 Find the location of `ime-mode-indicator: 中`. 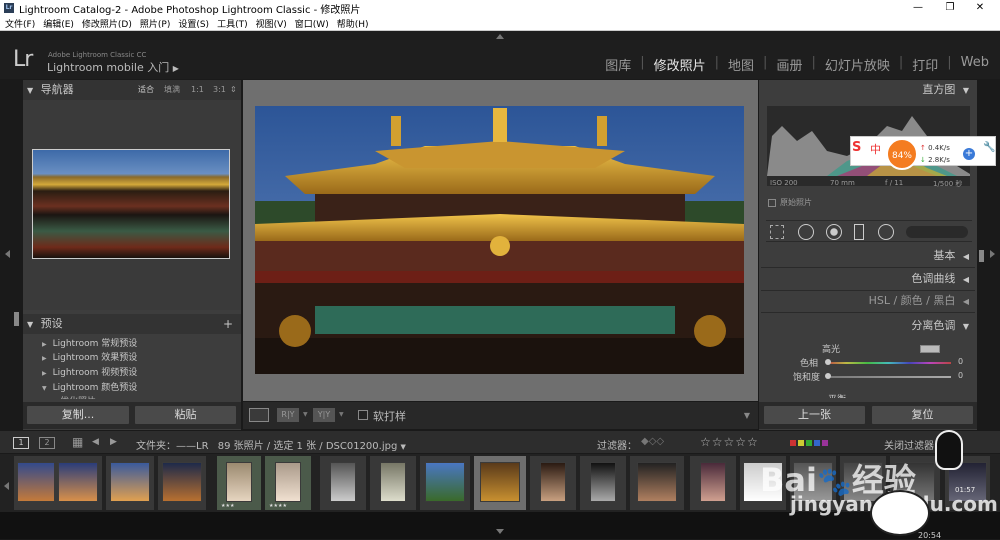

ime-mode-indicator: 中 is located at coordinates (875, 149).